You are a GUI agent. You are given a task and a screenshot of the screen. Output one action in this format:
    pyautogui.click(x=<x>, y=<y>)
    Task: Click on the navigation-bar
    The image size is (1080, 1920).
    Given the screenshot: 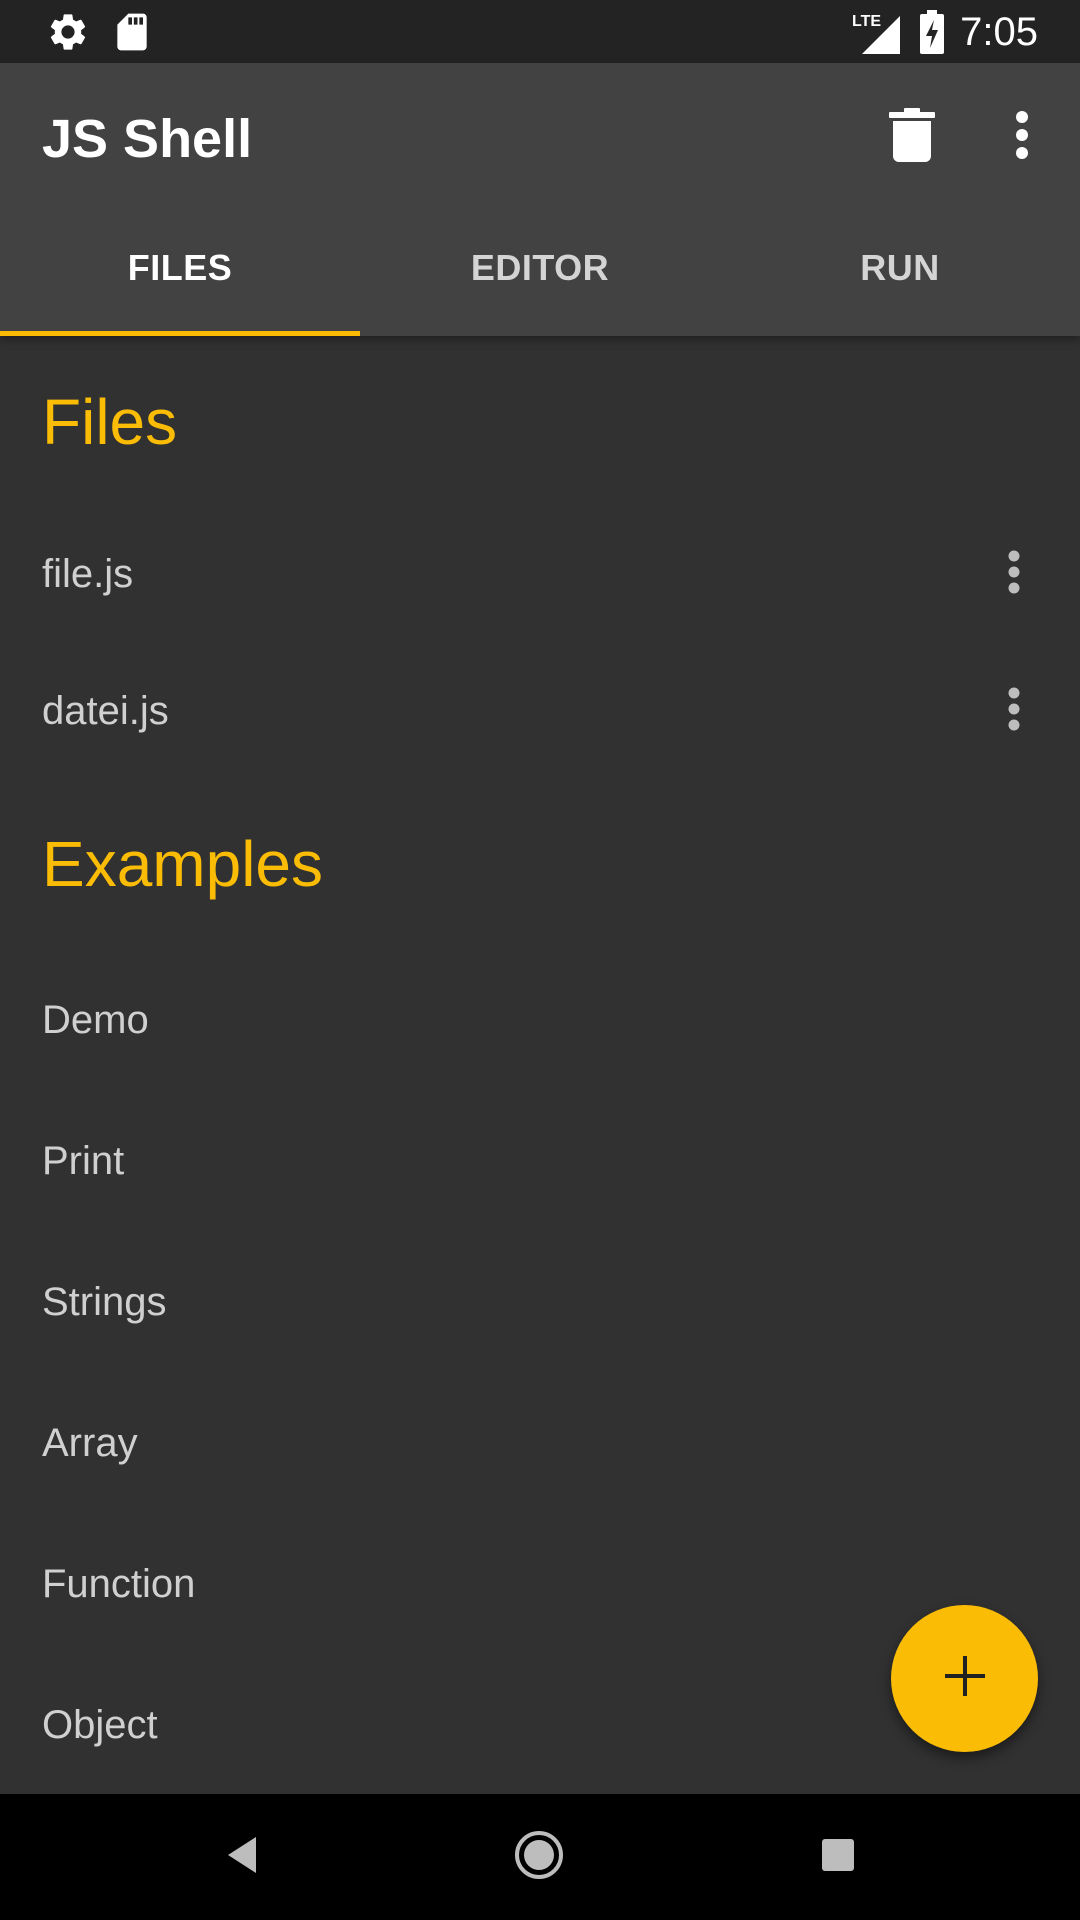 What is the action you would take?
    pyautogui.click(x=540, y=1857)
    